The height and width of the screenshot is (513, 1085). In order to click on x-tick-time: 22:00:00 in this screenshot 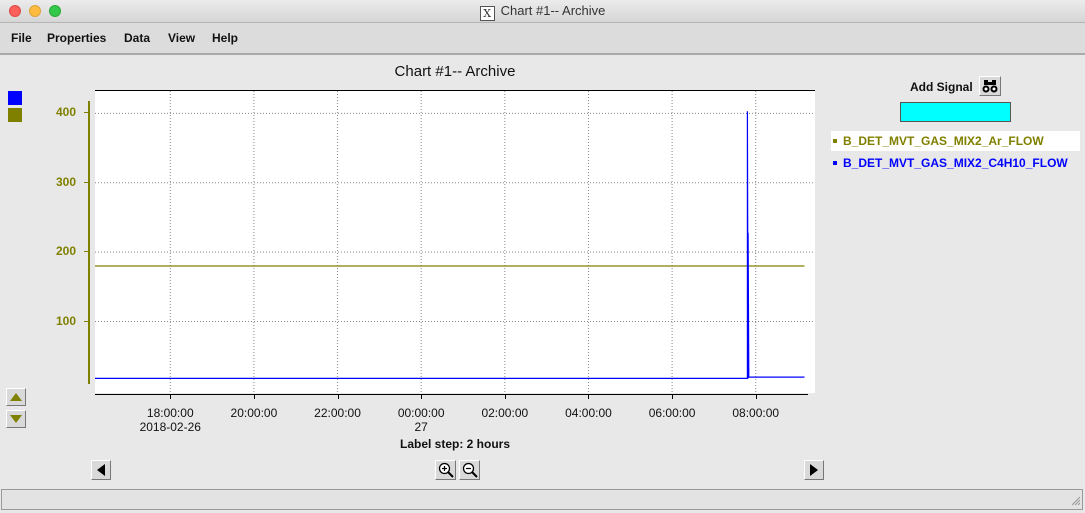, I will do `click(337, 413)`.